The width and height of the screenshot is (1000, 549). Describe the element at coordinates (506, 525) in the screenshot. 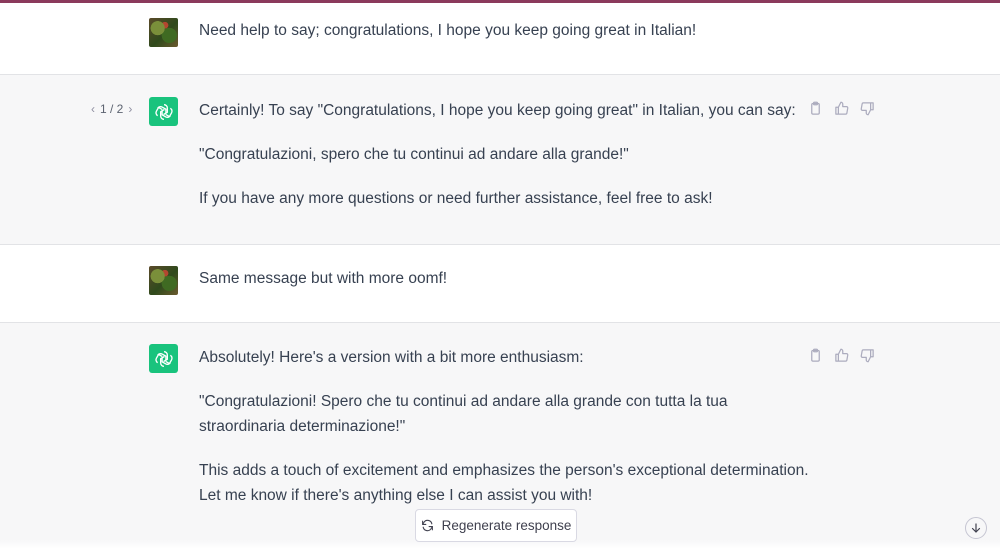

I see `regenerate-label: Regenerate response` at that location.